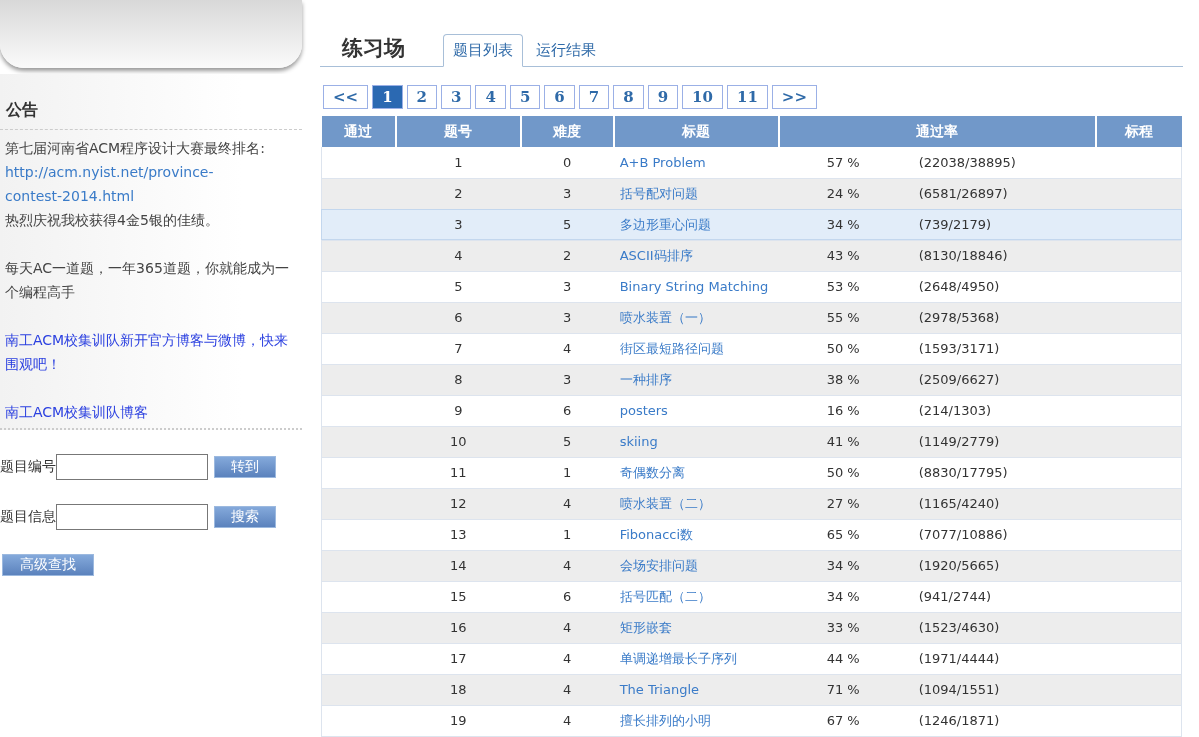 This screenshot has width=1199, height=737. I want to click on table-cell: 9, so click(458, 410).